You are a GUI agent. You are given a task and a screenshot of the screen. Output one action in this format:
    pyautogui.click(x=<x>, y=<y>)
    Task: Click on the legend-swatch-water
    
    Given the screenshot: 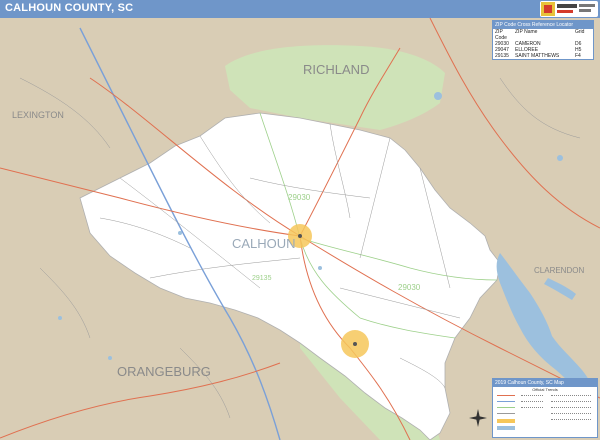 What is the action you would take?
    pyautogui.click(x=506, y=428)
    